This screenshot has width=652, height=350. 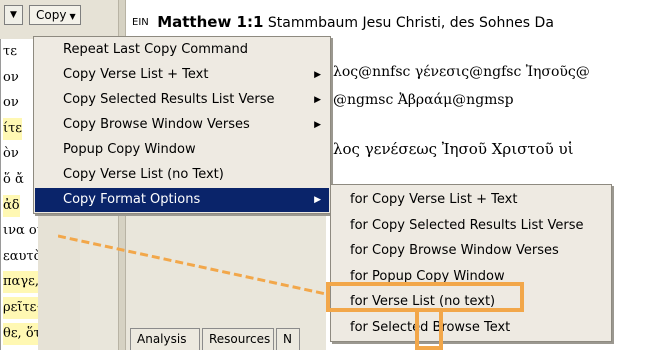 What do you see at coordinates (410, 23) in the screenshot?
I see `verse-text: Stammbaum Jesu Christi, des Sohnes Da` at bounding box center [410, 23].